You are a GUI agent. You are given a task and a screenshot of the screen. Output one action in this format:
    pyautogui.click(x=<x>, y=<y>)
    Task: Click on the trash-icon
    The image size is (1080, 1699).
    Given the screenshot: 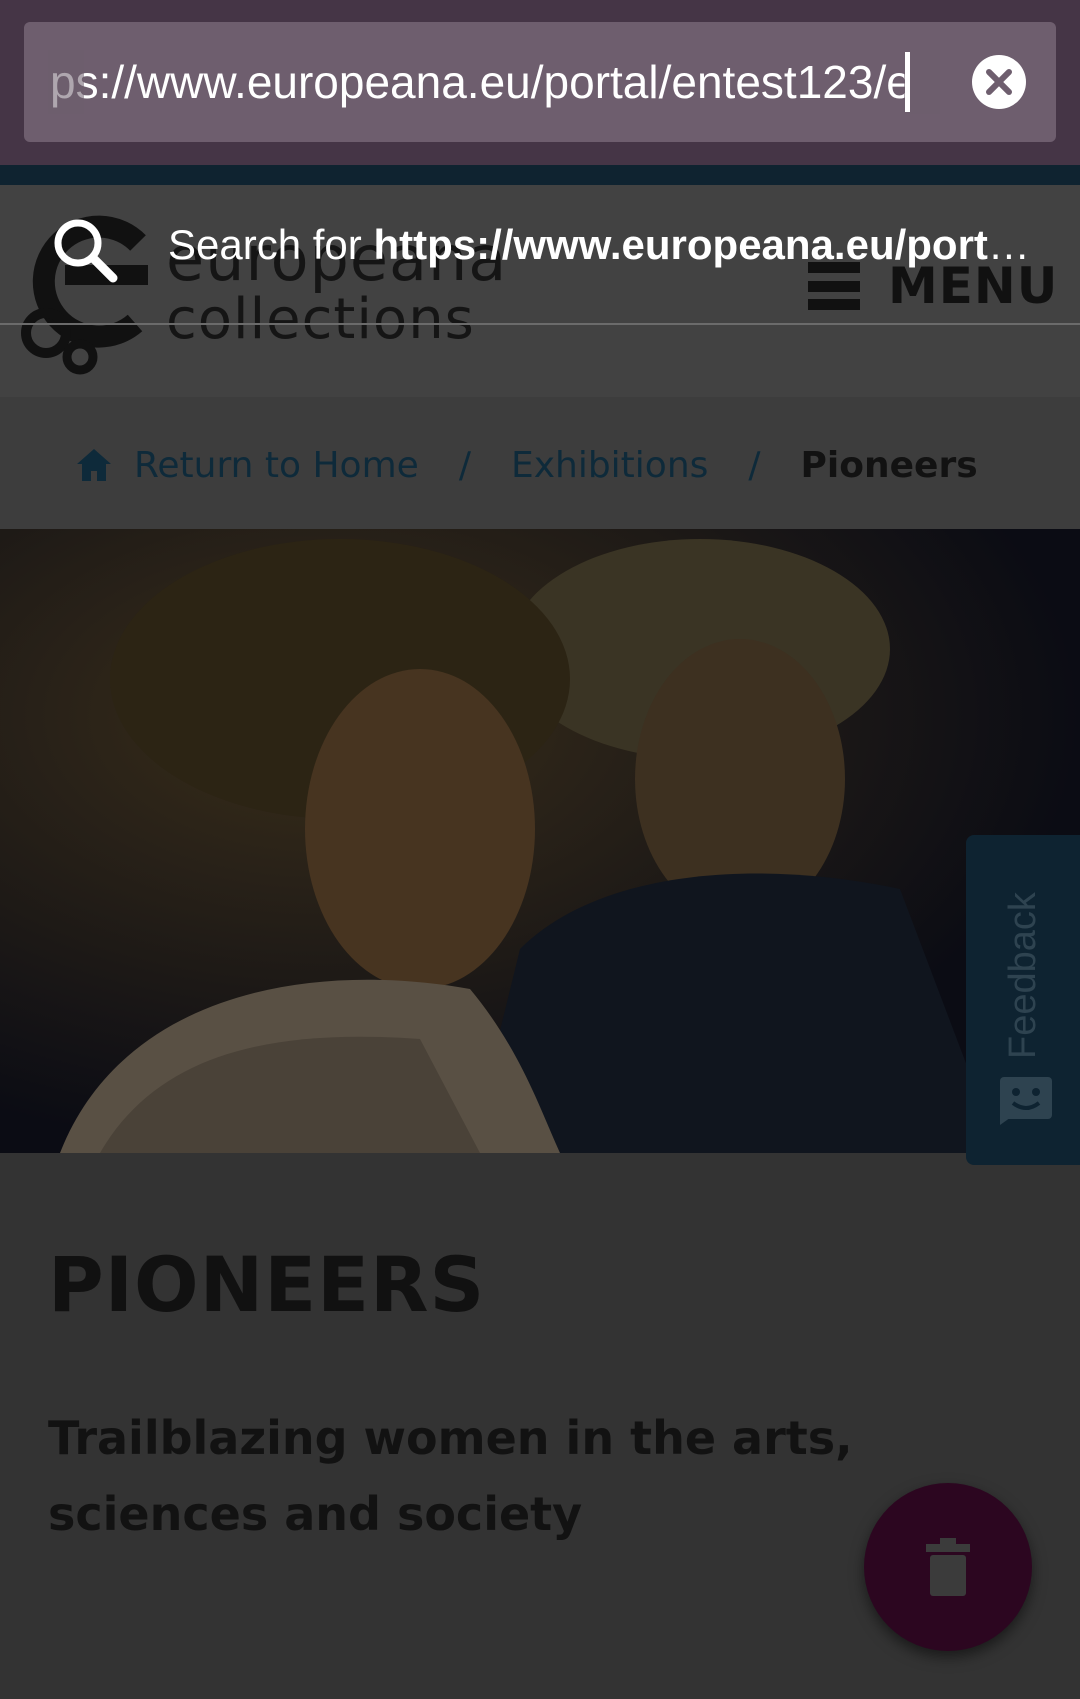 What is the action you would take?
    pyautogui.click(x=948, y=1567)
    